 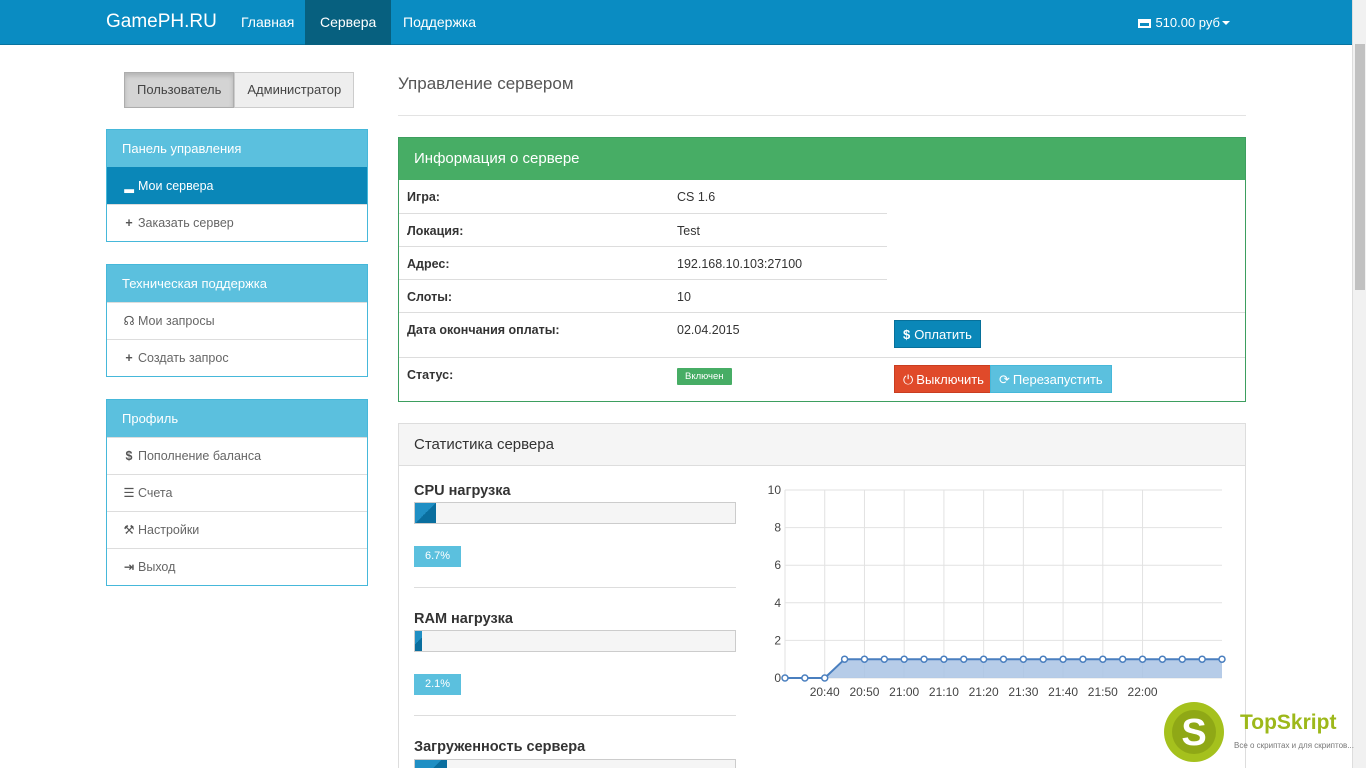 I want to click on info-row-game: Игра: CS 1.6, so click(x=643, y=196).